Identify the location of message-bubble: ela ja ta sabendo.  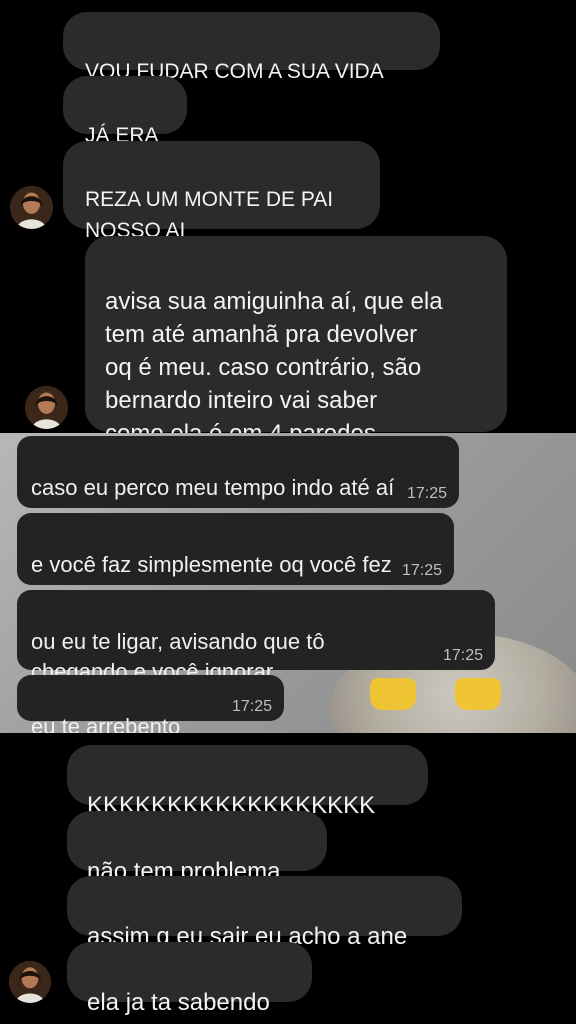
(189, 979).